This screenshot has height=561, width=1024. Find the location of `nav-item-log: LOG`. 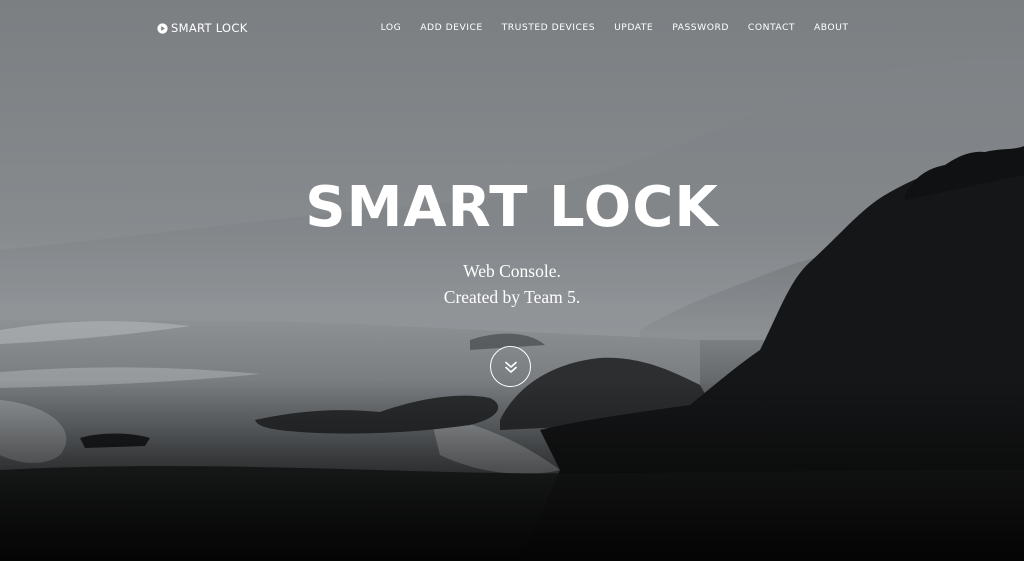

nav-item-log: LOG is located at coordinates (391, 27).